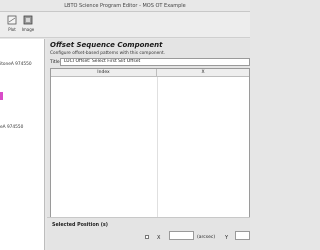 Image resolution: width=320 pixels, height=250 pixels. Describe the element at coordinates (104, 73) in the screenshot. I see `column-header-index: Index` at that location.